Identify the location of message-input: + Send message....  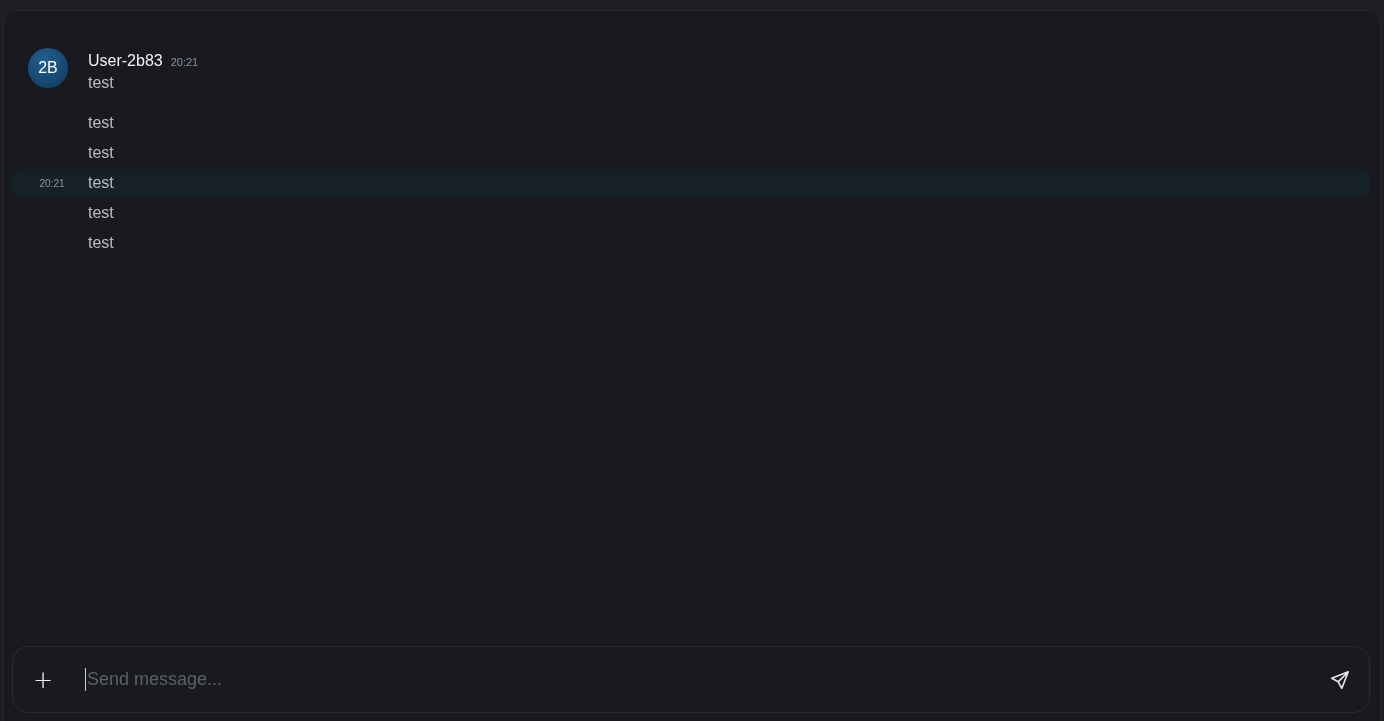
(691, 679).